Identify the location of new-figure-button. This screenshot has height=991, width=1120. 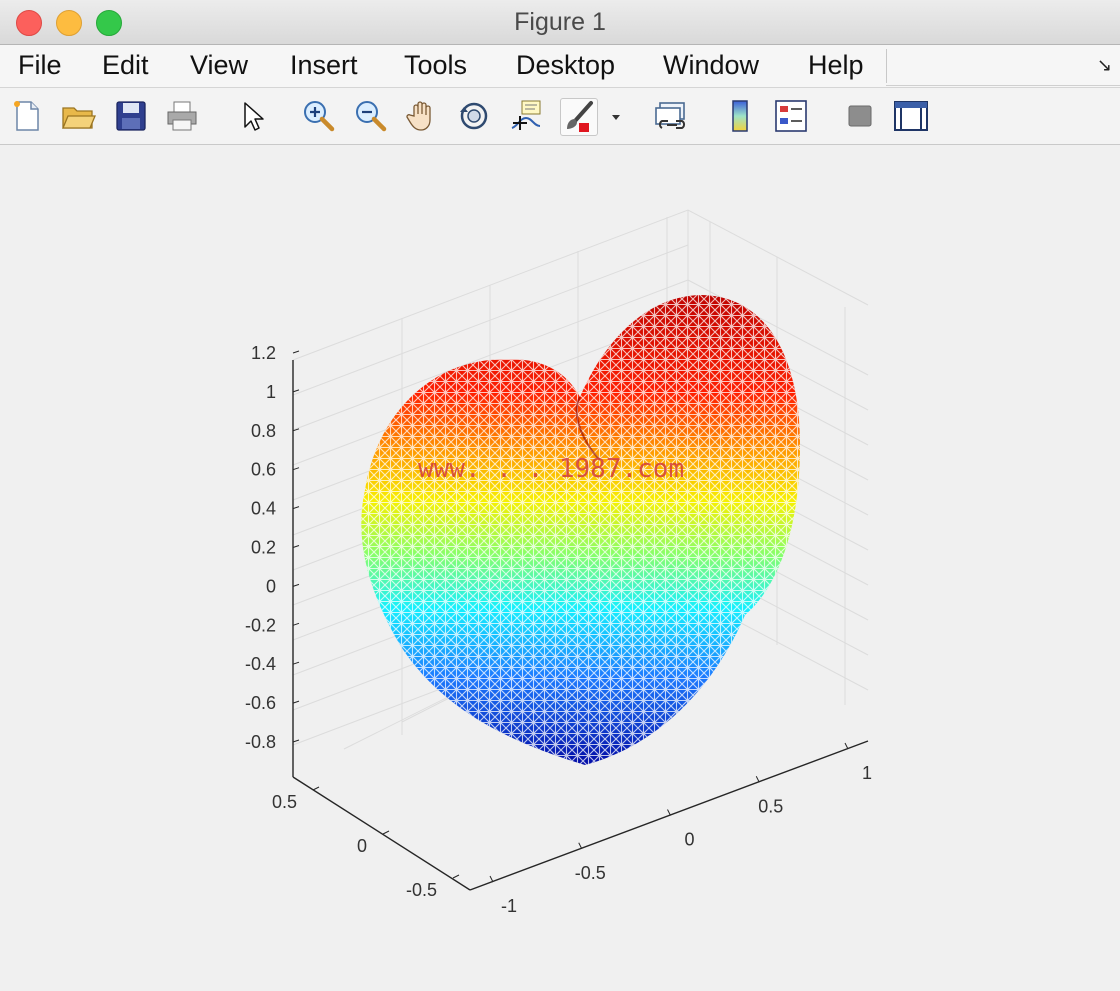
(27, 116).